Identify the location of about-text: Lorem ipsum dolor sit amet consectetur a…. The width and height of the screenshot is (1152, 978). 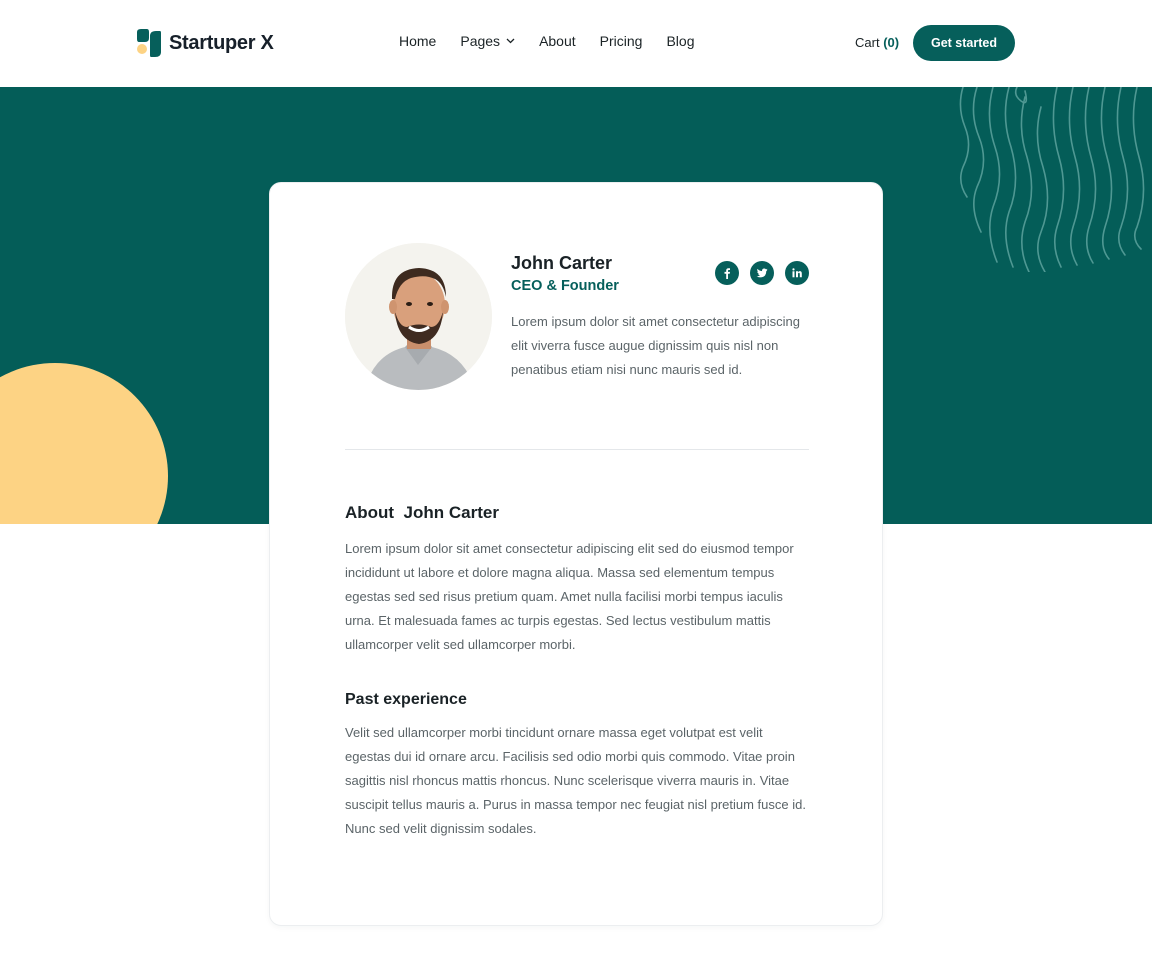
(569, 596).